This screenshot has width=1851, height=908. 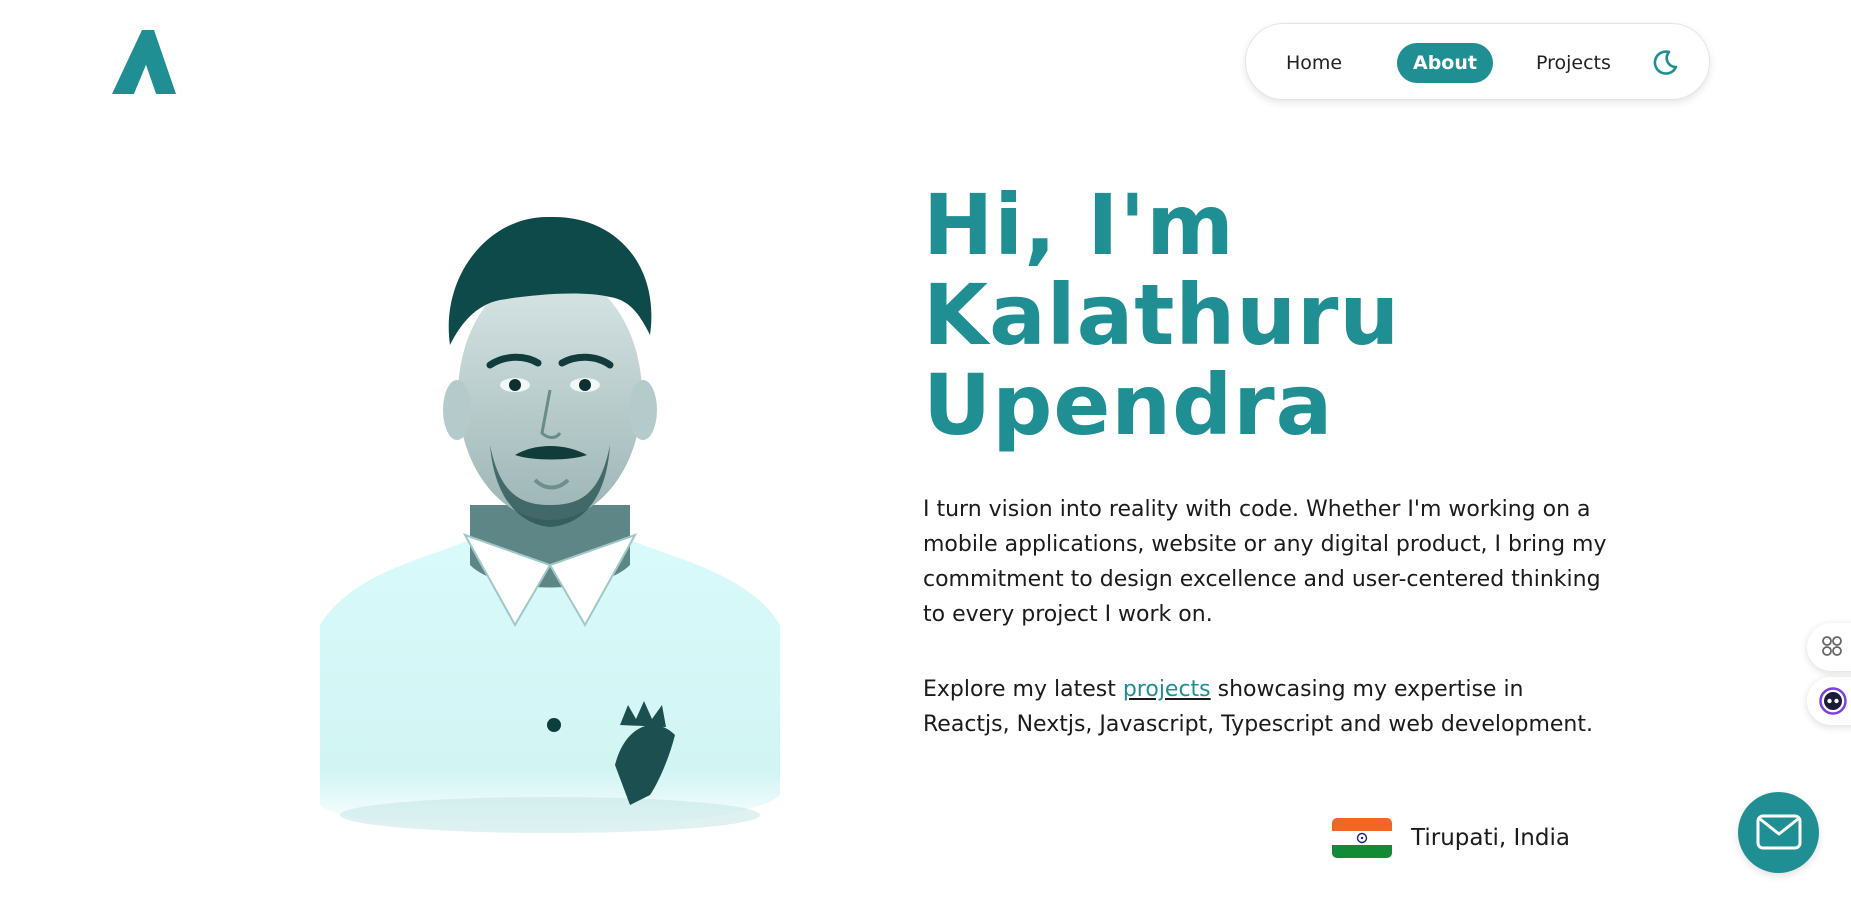 What do you see at coordinates (1162, 315) in the screenshot?
I see `hero-title-line: Kalathuru` at bounding box center [1162, 315].